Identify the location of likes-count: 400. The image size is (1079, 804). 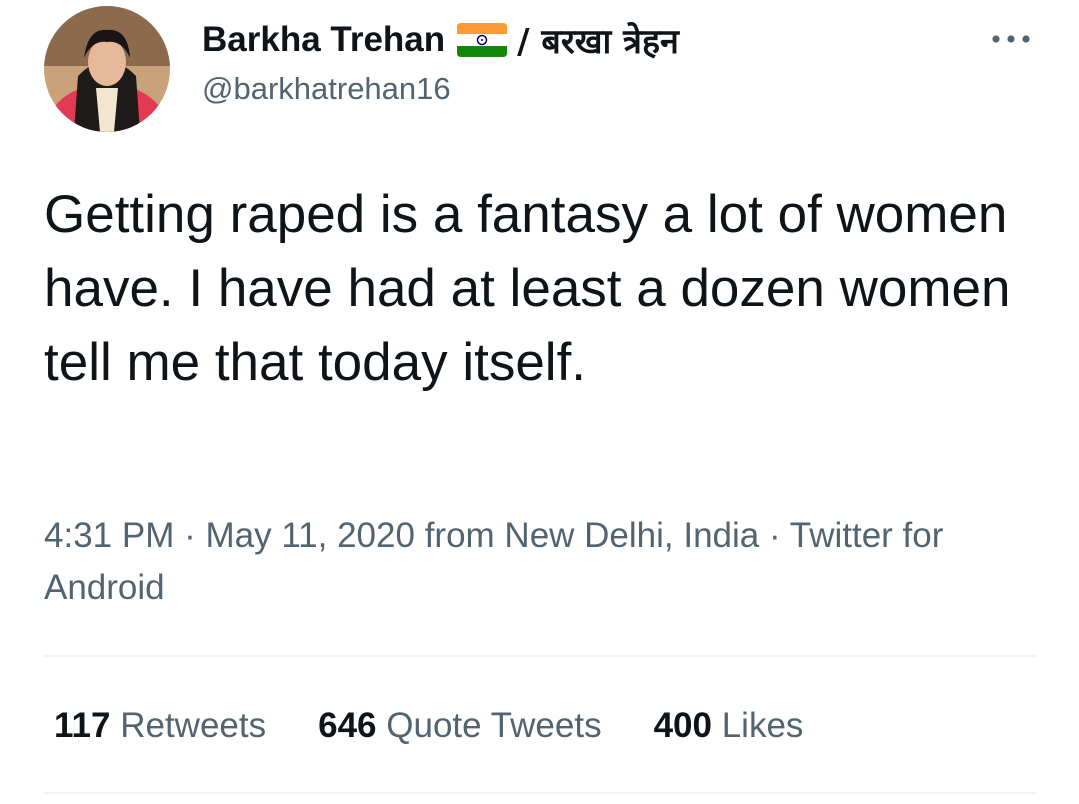
(682, 725).